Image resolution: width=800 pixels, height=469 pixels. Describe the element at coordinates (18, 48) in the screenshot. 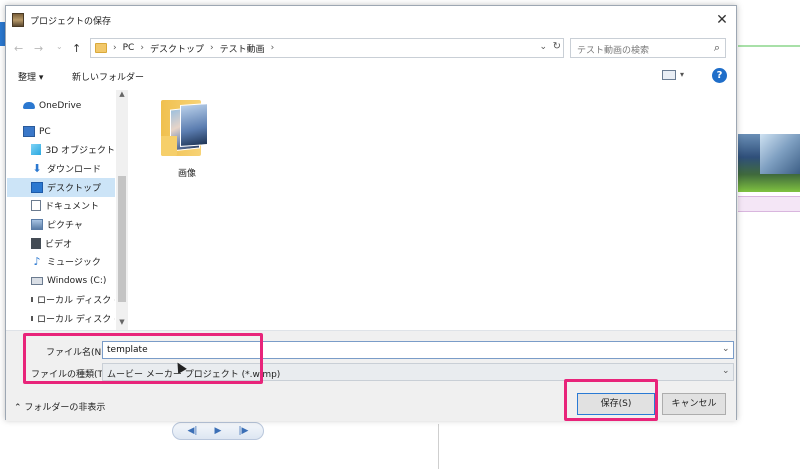

I see `back-arrow-icon: ←` at that location.